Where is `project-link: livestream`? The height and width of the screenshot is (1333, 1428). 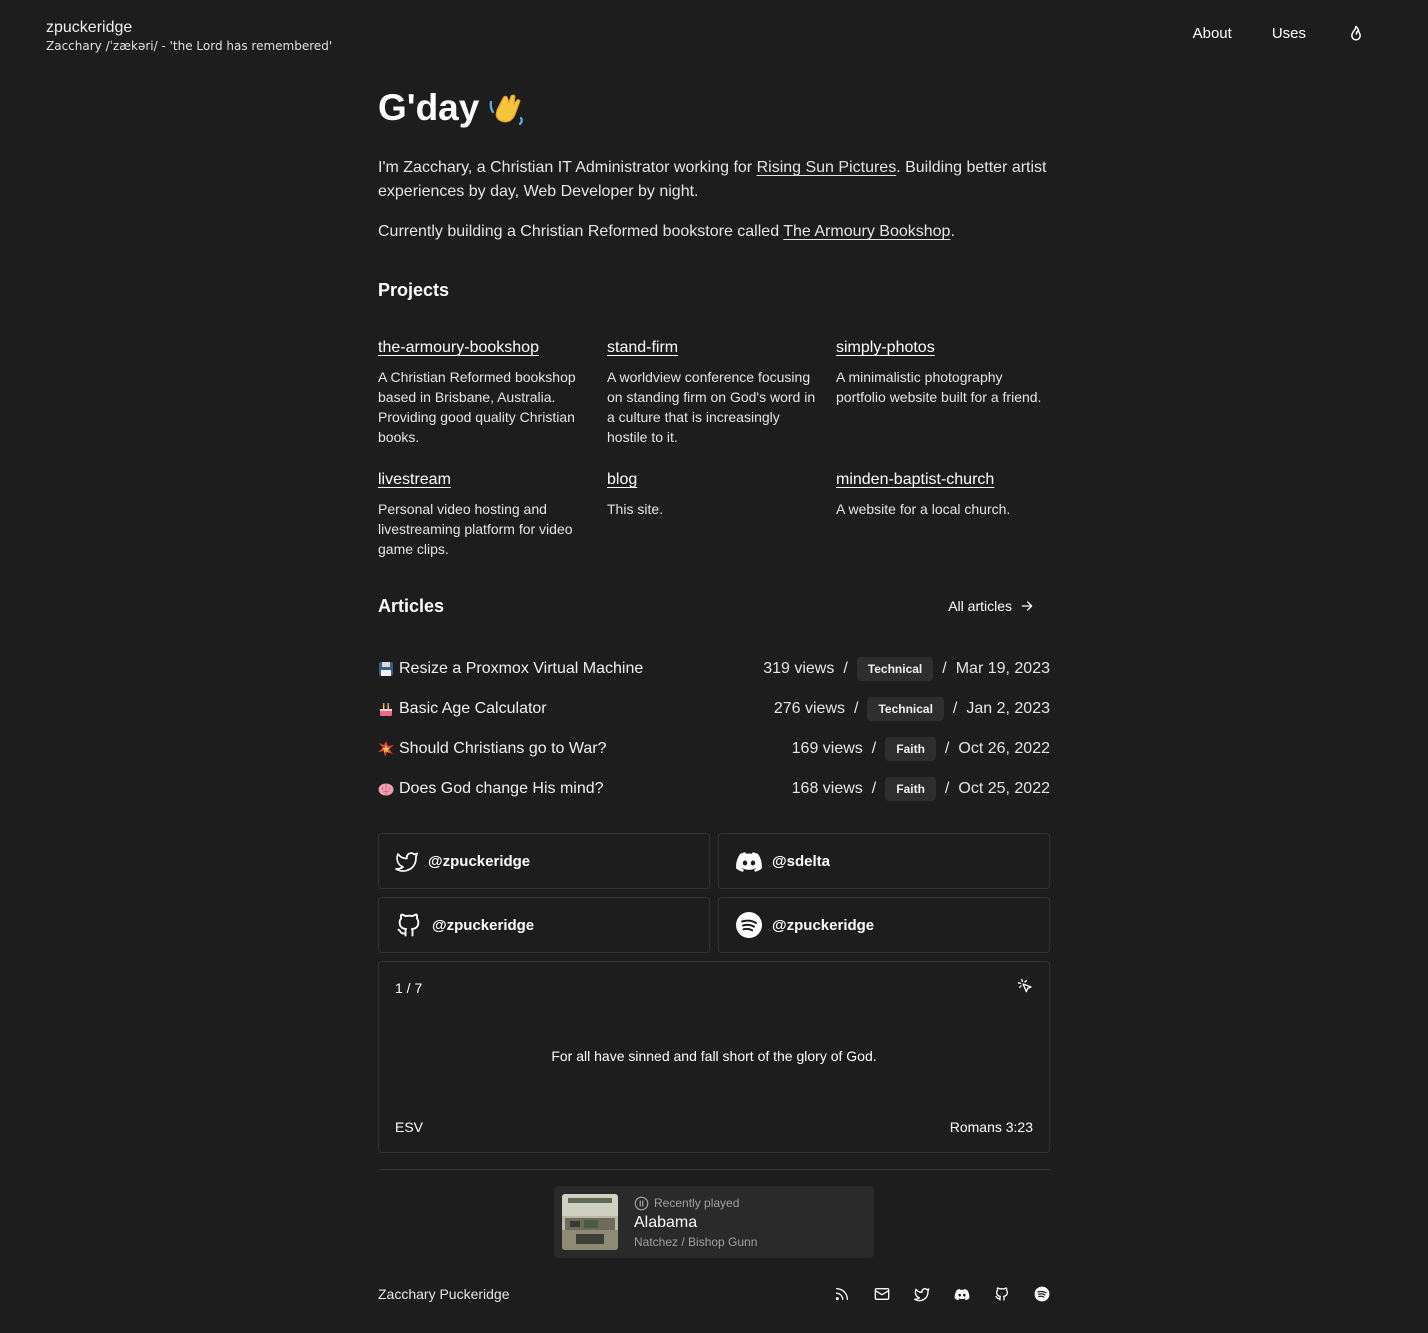
project-link: livestream is located at coordinates (414, 479).